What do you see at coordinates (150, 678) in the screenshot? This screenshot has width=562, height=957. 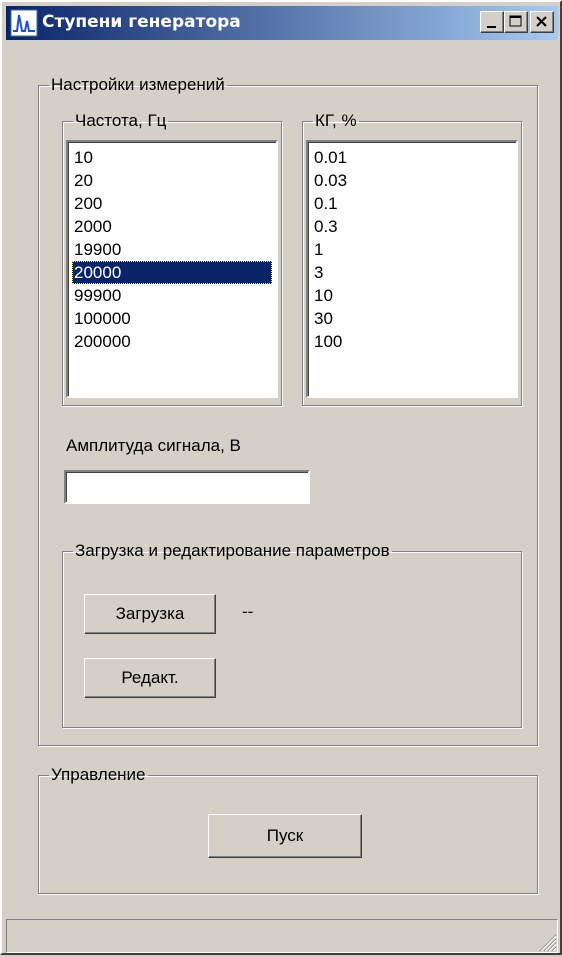 I see `edit-button: Редакт.` at bounding box center [150, 678].